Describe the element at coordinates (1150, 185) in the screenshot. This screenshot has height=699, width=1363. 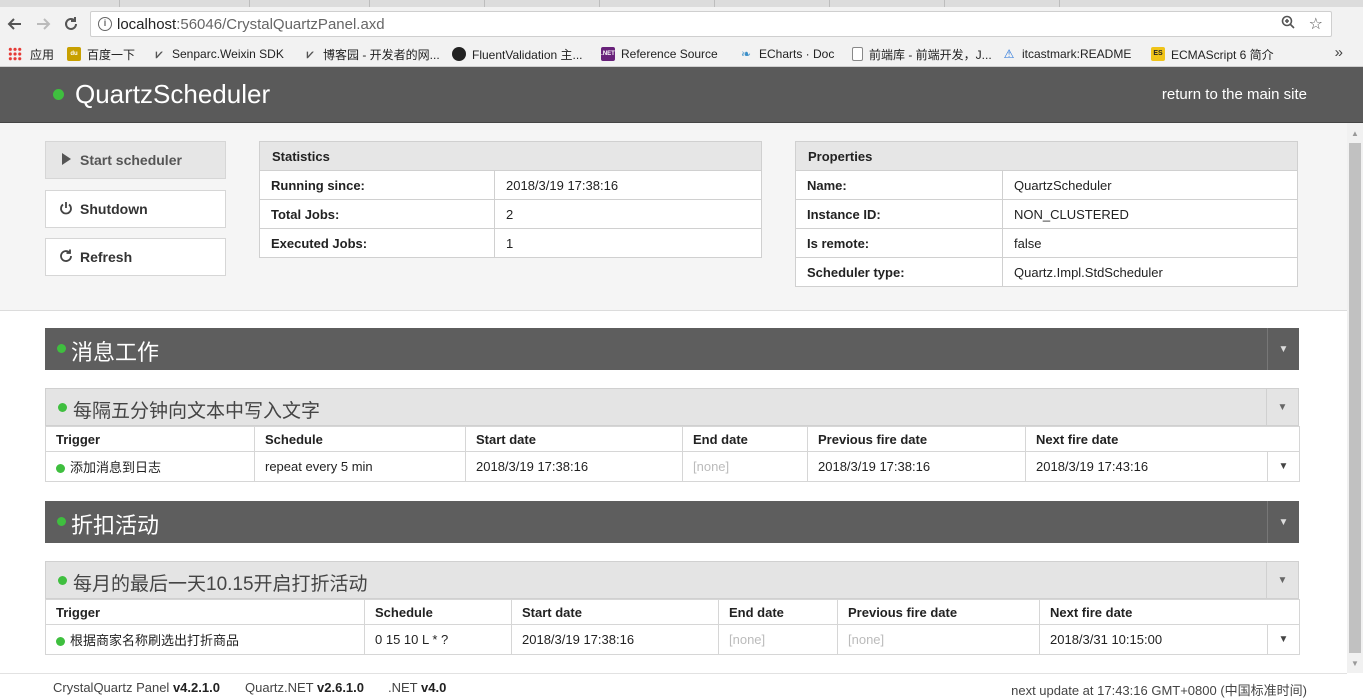
I see `property-value: QuartzScheduler` at that location.